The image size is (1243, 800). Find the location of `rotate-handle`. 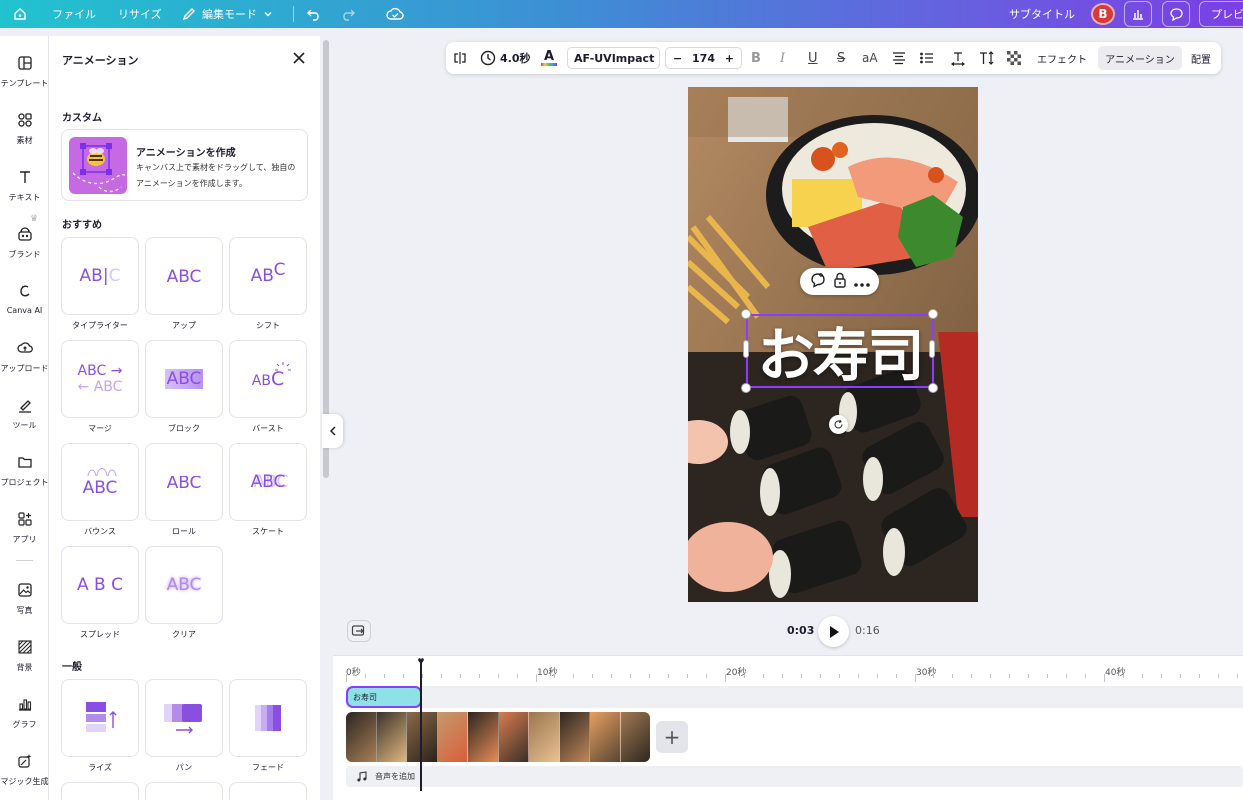

rotate-handle is located at coordinates (838, 424).